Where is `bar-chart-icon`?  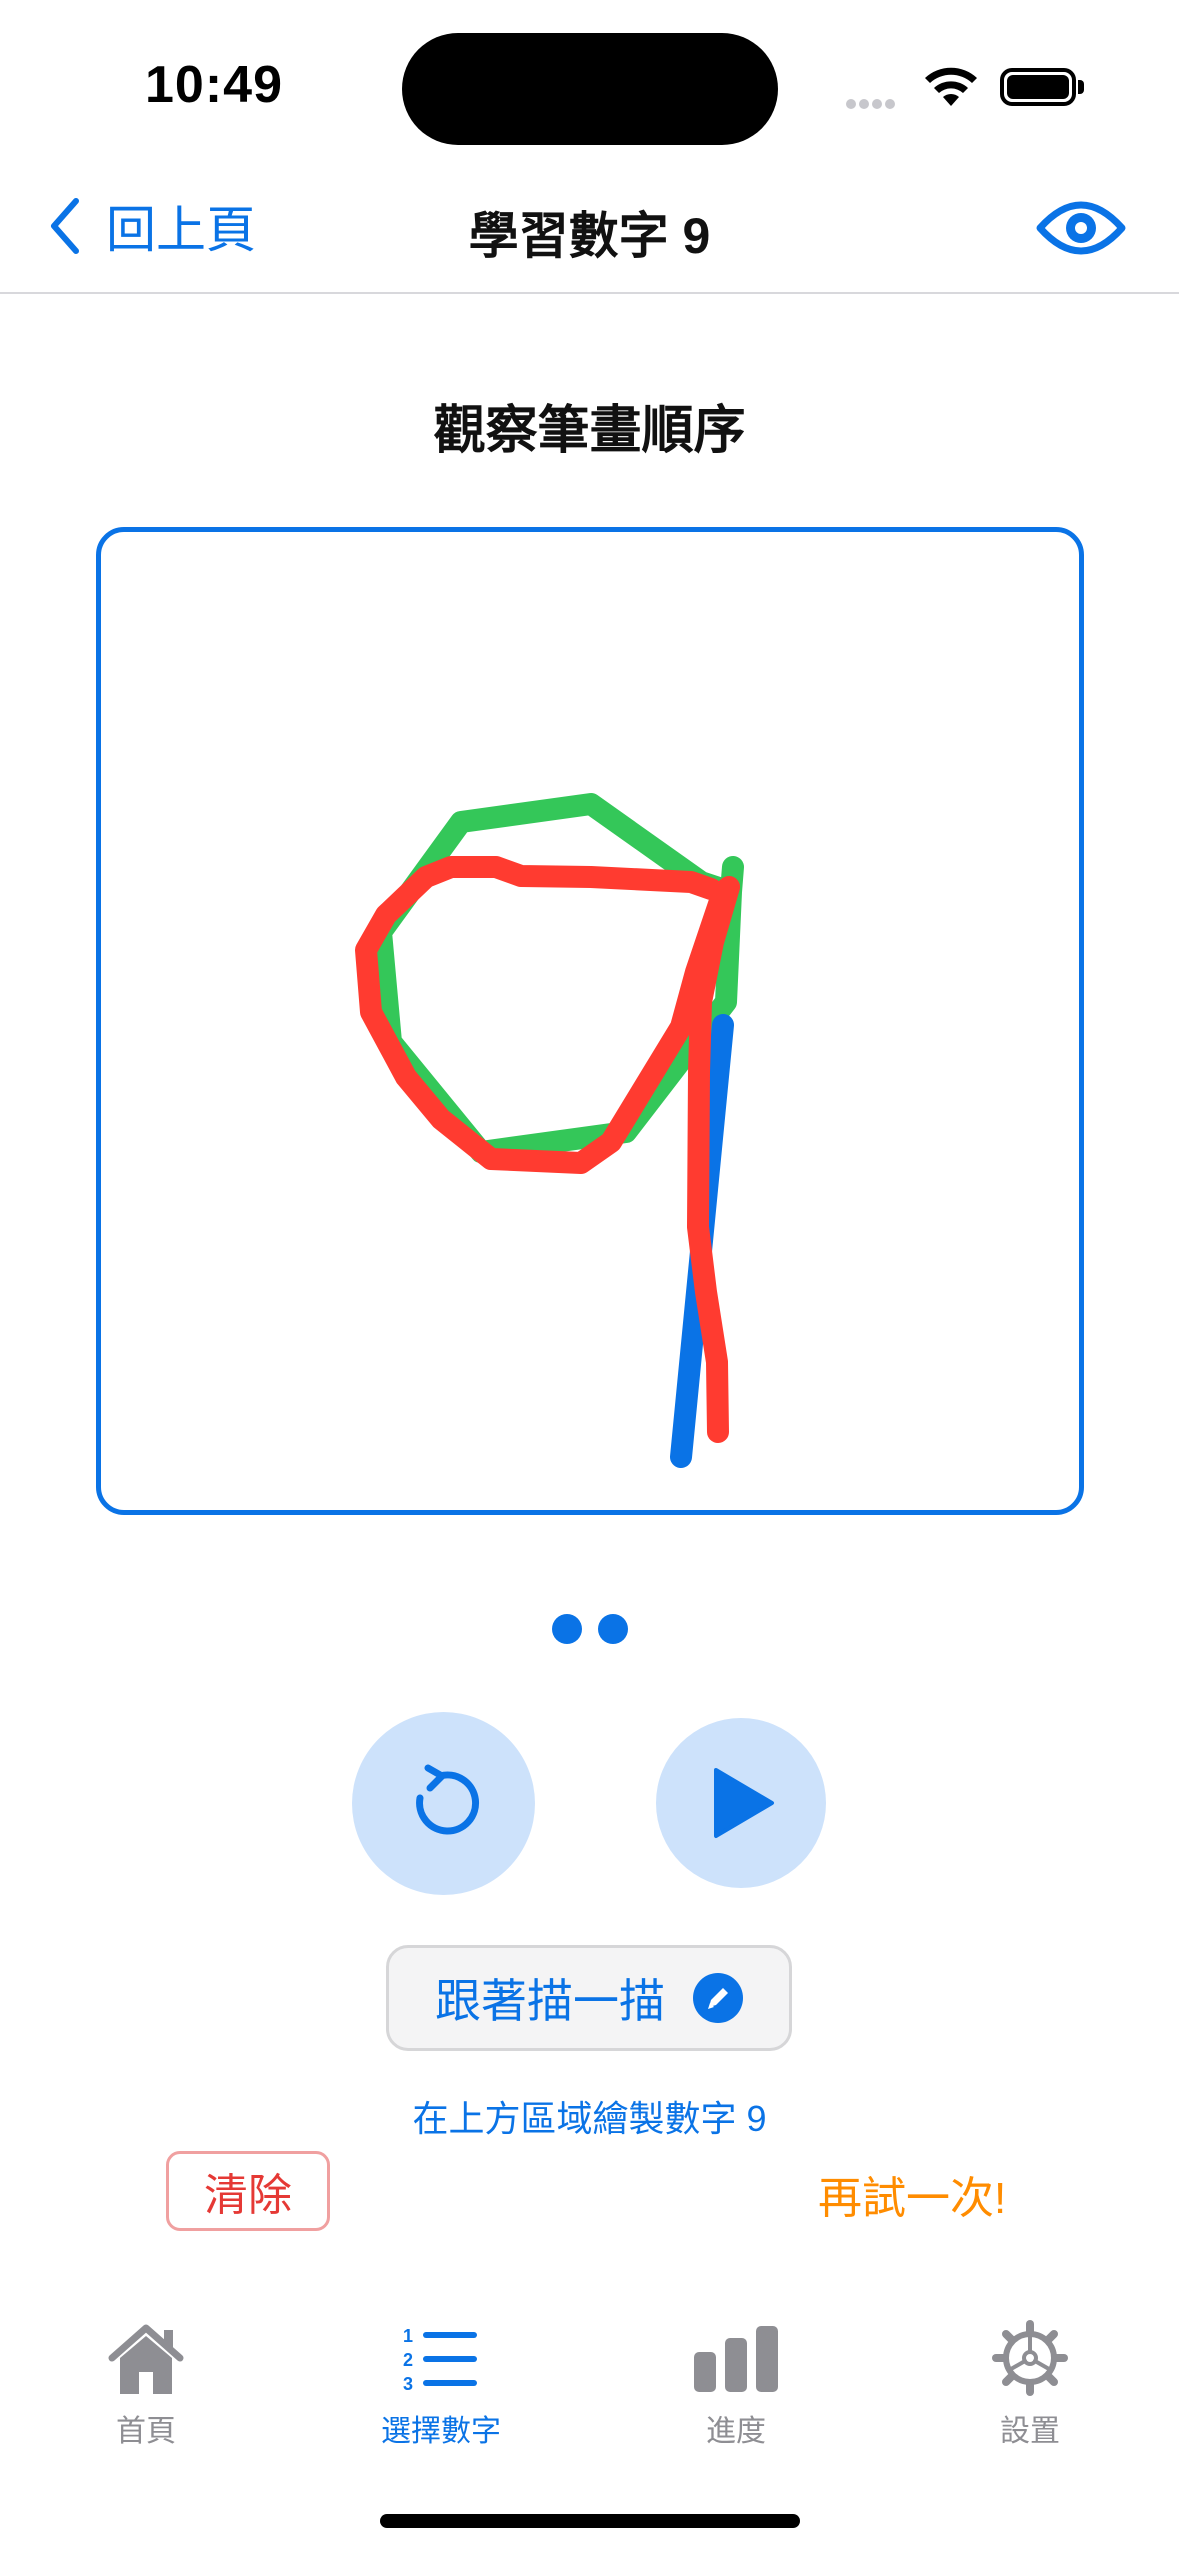 bar-chart-icon is located at coordinates (736, 2358).